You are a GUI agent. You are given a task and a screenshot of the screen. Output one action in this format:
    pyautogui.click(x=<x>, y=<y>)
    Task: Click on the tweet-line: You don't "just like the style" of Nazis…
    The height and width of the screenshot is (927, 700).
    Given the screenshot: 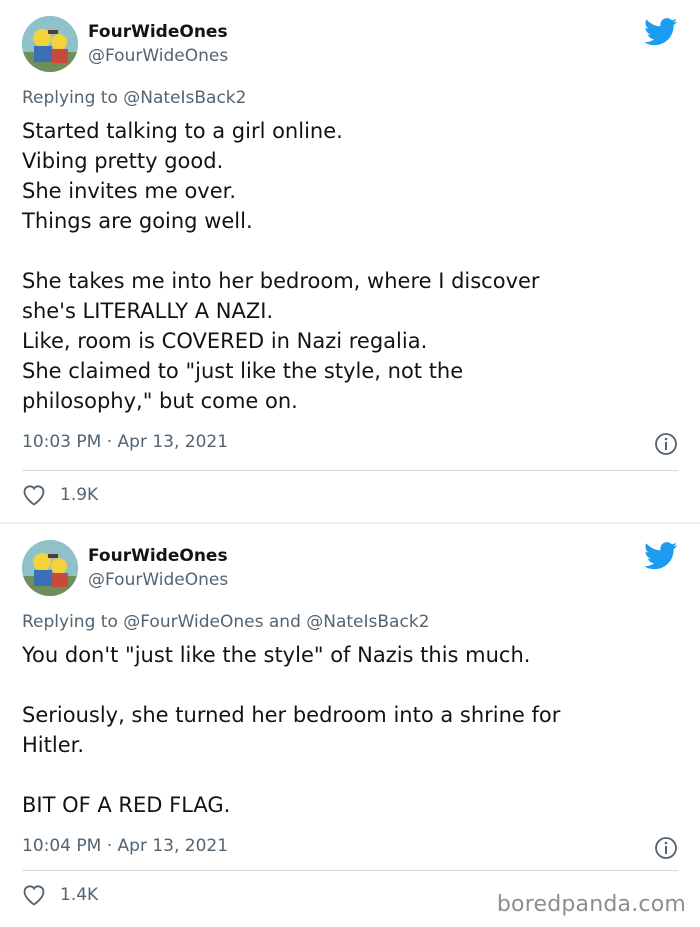 What is the action you would take?
    pyautogui.click(x=276, y=655)
    